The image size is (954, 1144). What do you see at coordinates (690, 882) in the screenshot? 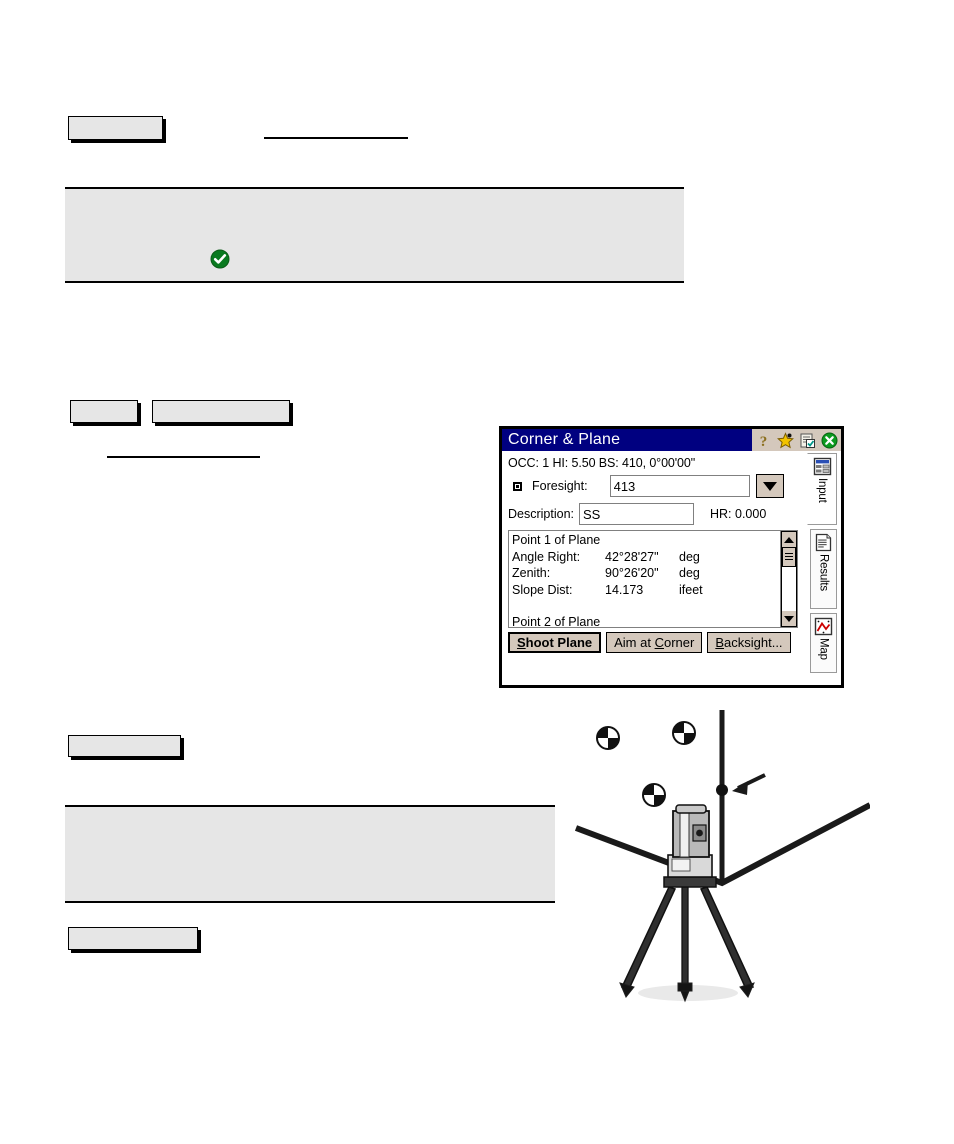
I see `tripod-head` at bounding box center [690, 882].